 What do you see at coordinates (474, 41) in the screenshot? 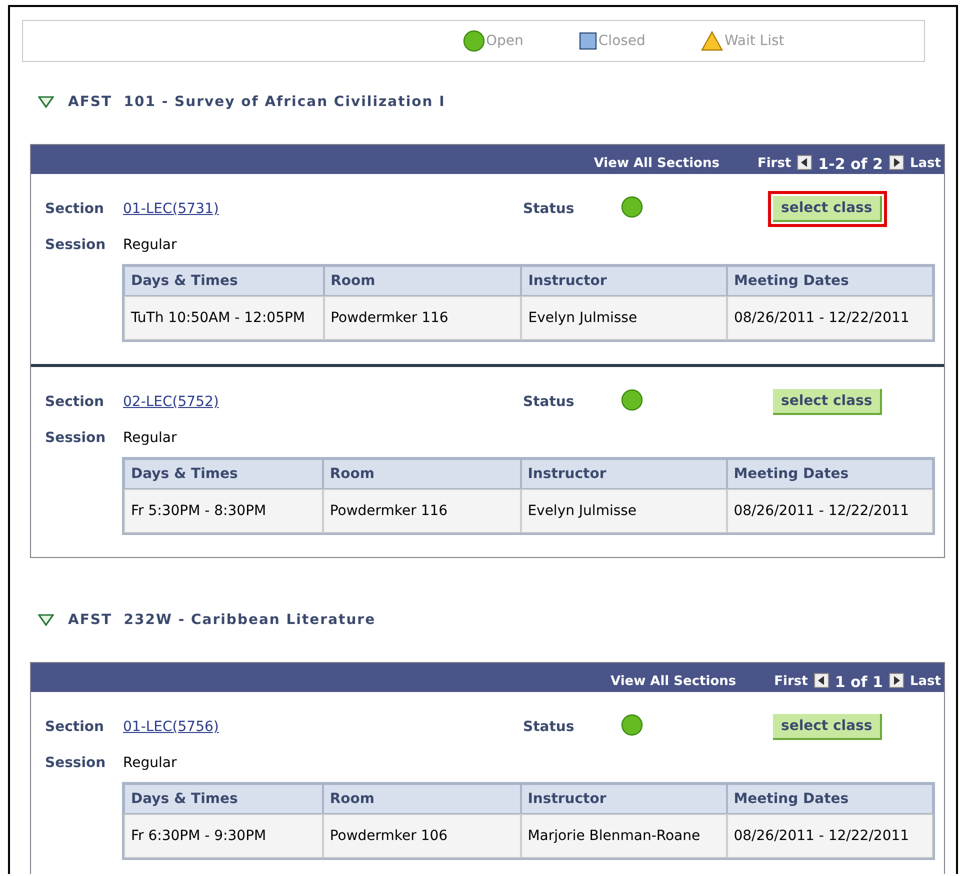
I see `circle-icon` at bounding box center [474, 41].